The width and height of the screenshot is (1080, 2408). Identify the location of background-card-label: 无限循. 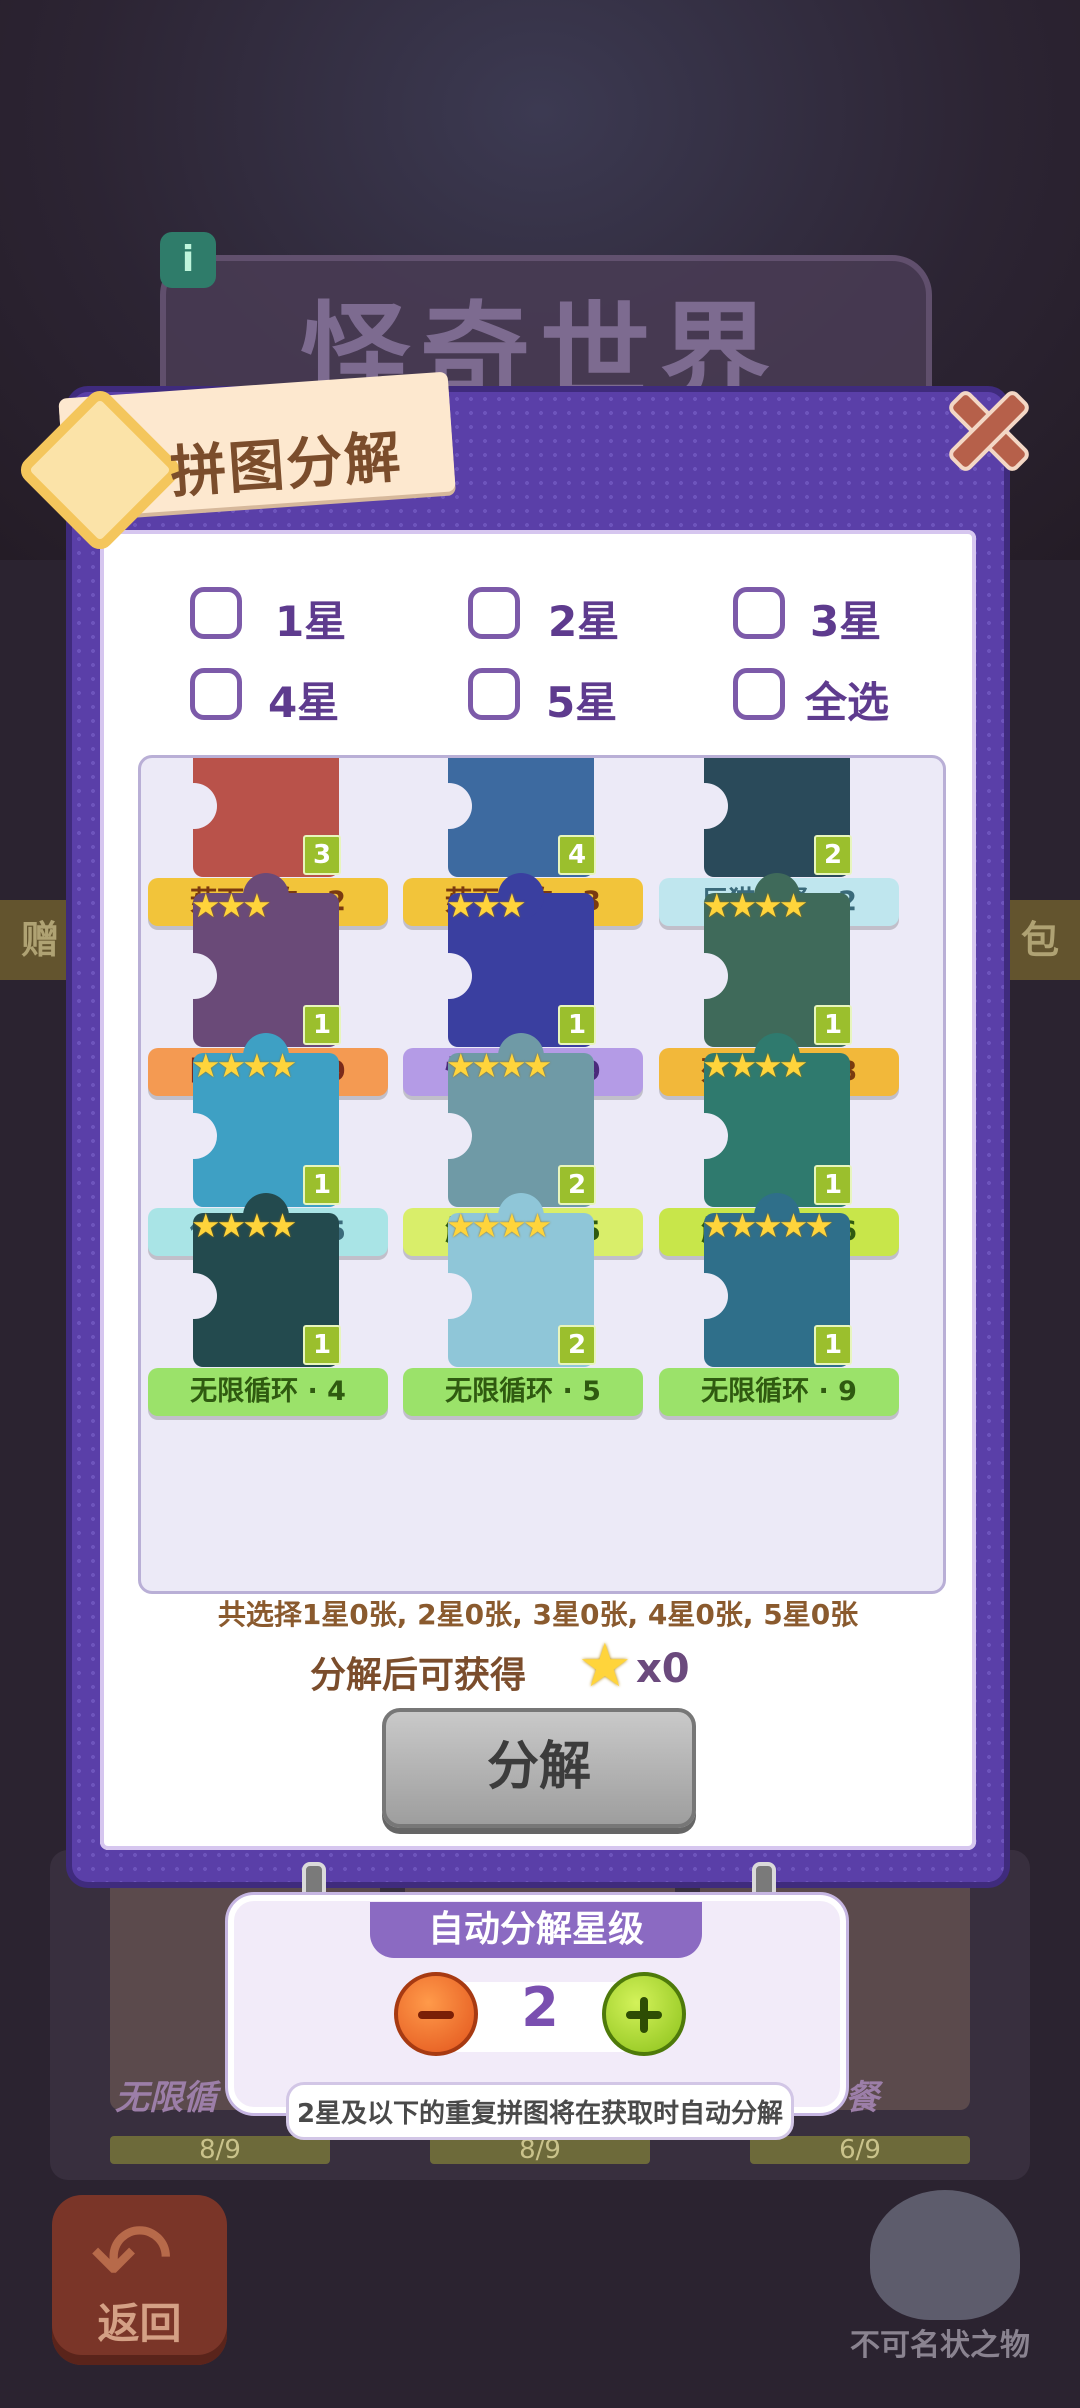
(166, 2098).